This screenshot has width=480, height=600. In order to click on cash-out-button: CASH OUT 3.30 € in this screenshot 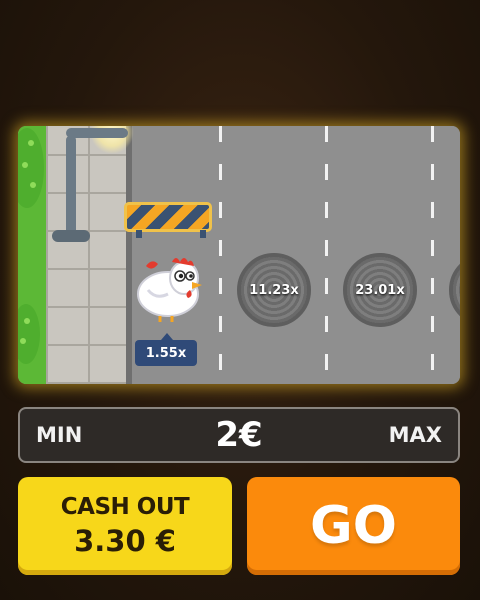, I will do `click(125, 526)`.